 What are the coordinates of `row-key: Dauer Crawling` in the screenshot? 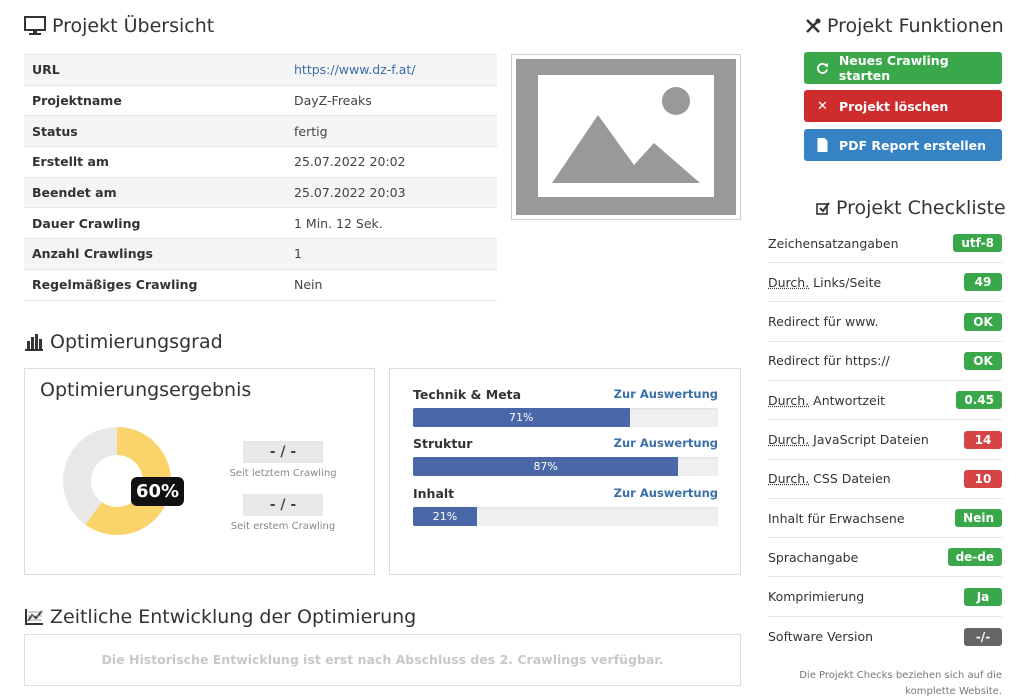 It's located at (155, 223).